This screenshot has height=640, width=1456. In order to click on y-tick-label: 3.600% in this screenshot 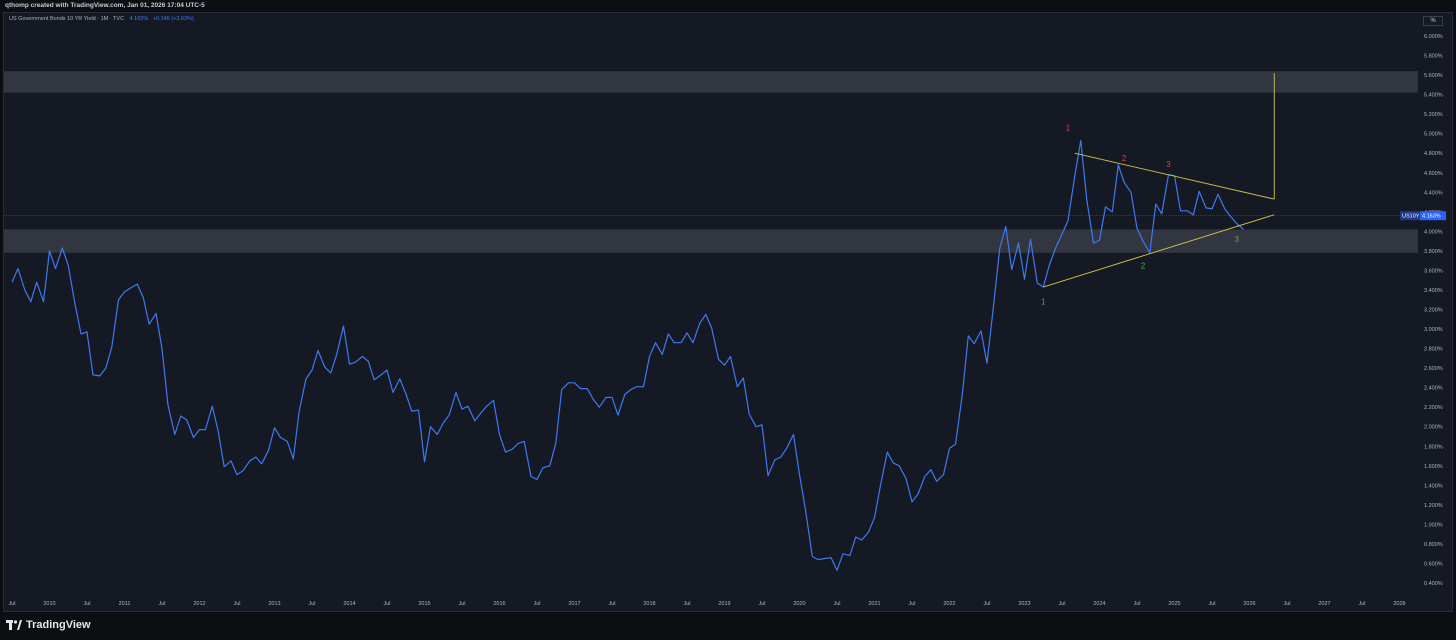, I will do `click(1433, 271)`.